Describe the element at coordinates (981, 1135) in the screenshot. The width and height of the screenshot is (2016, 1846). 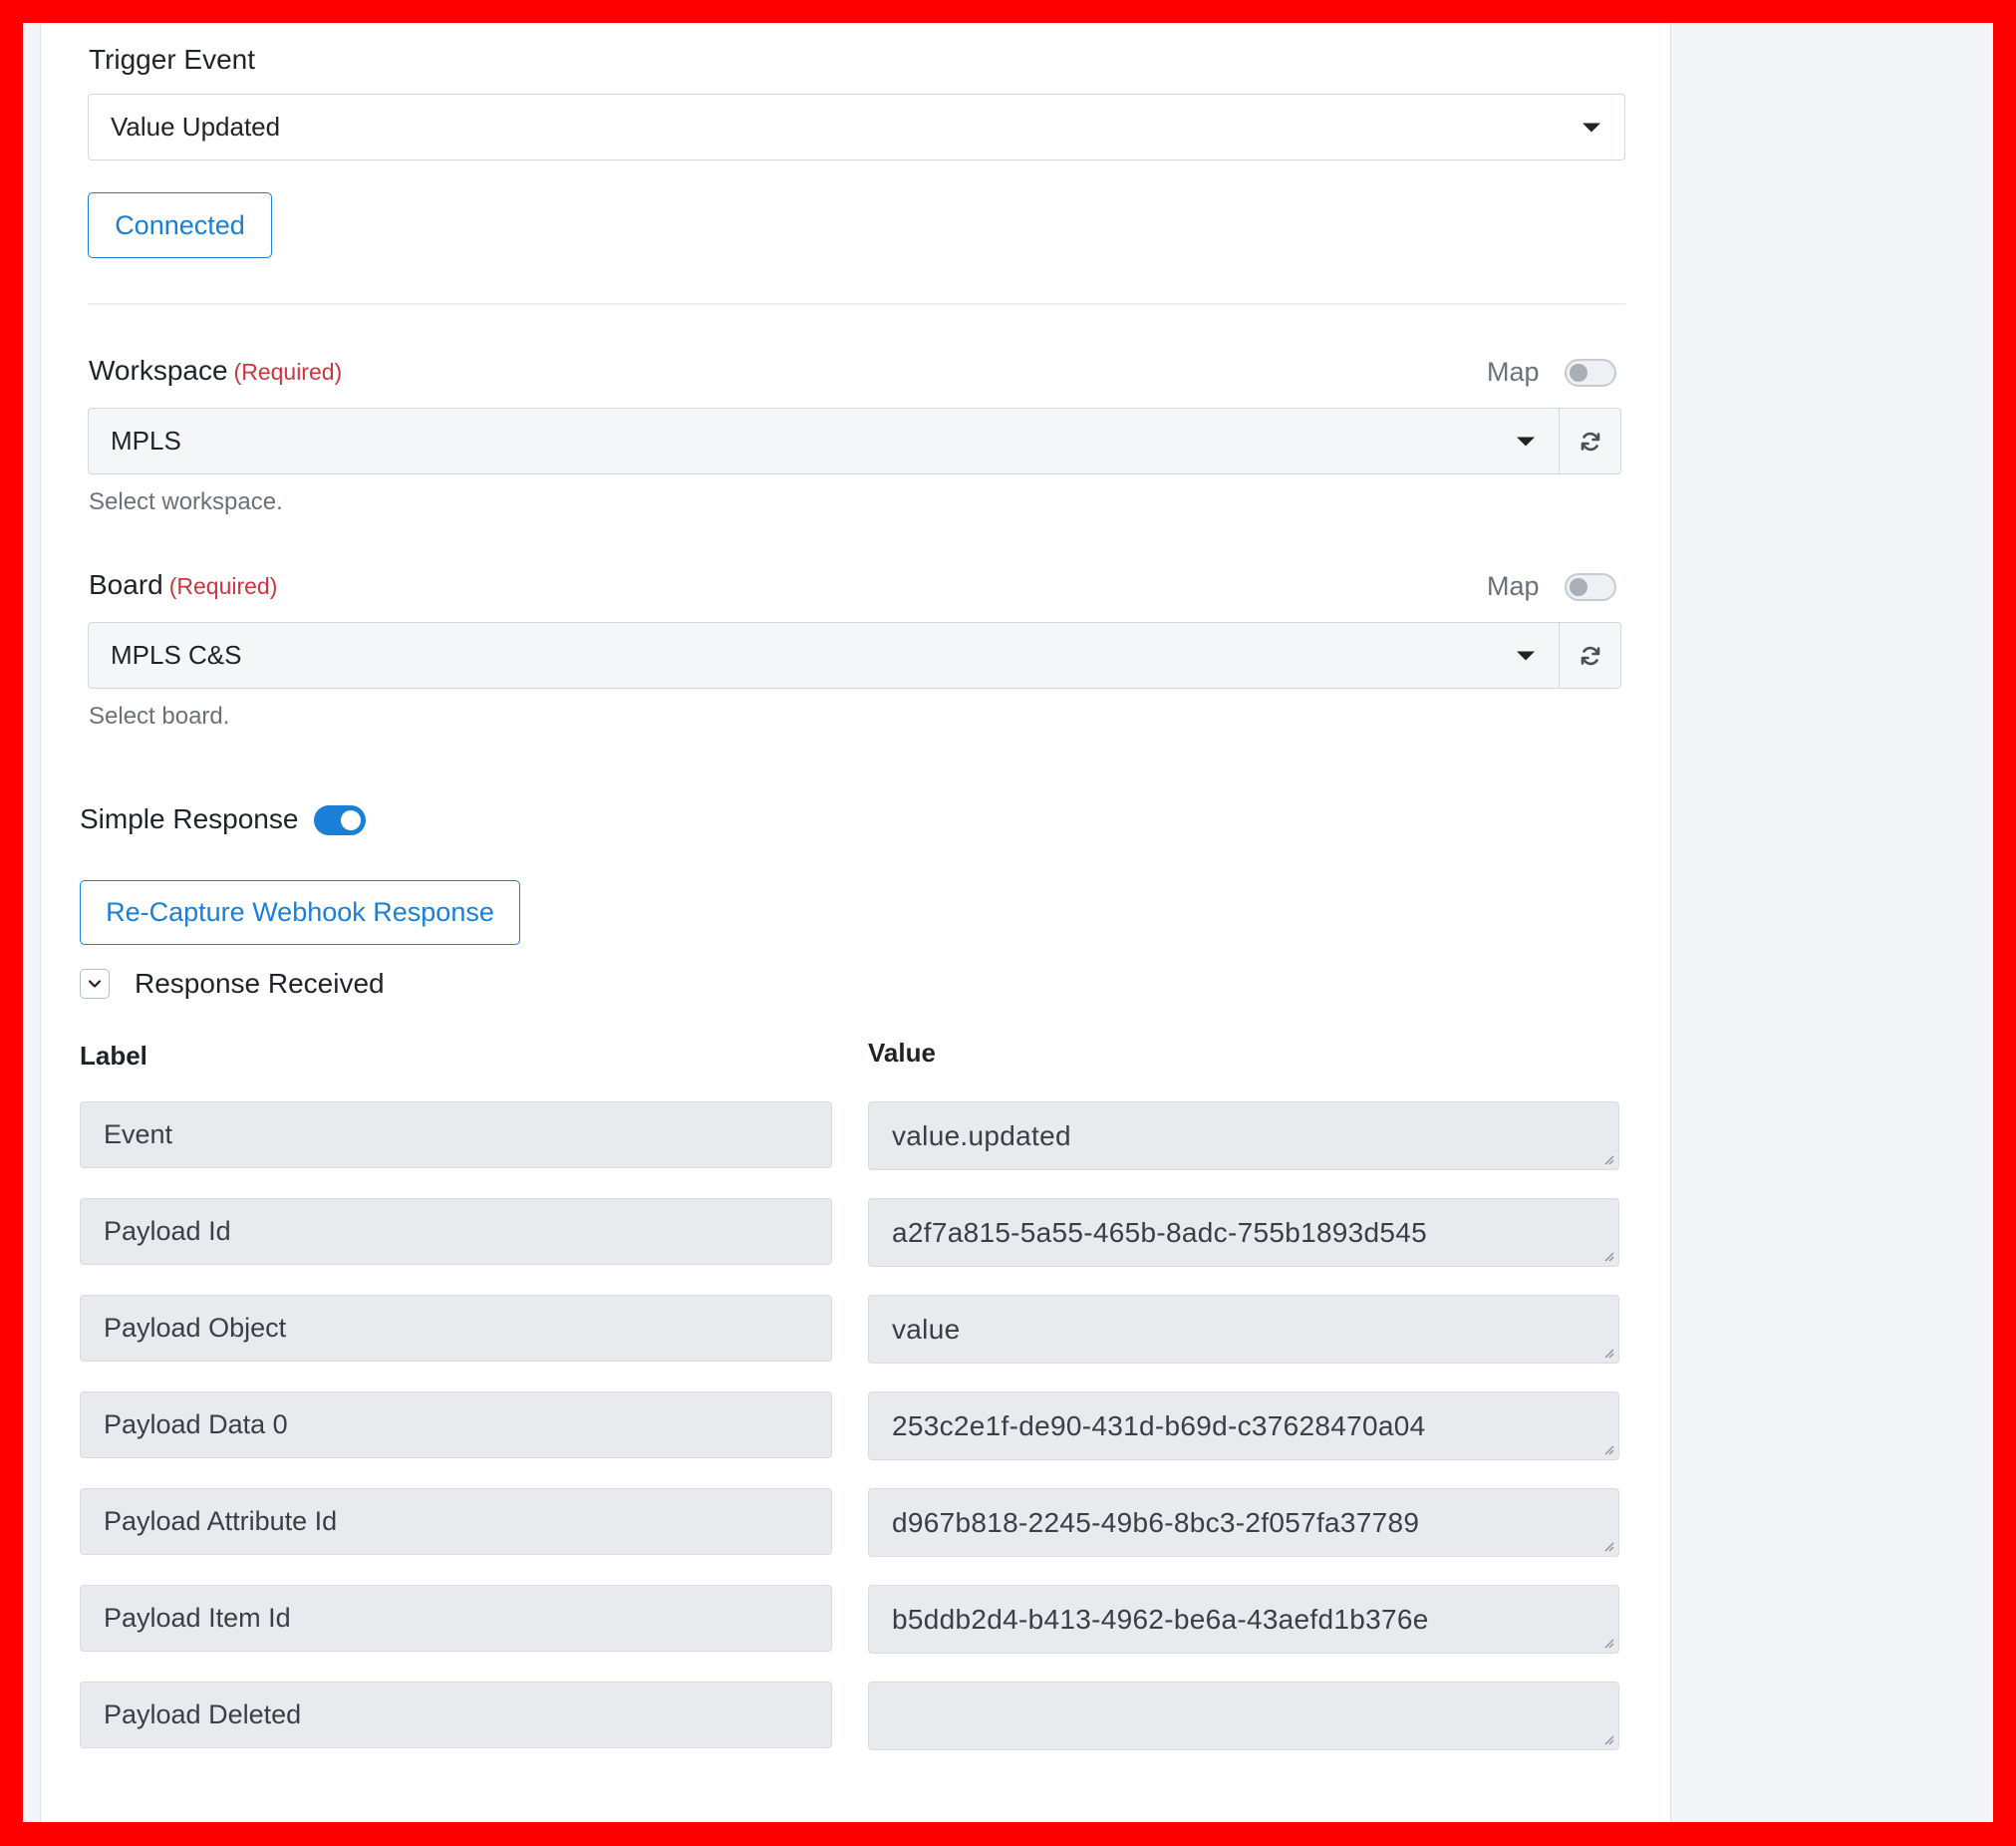
I see `row-value: value.updated` at that location.